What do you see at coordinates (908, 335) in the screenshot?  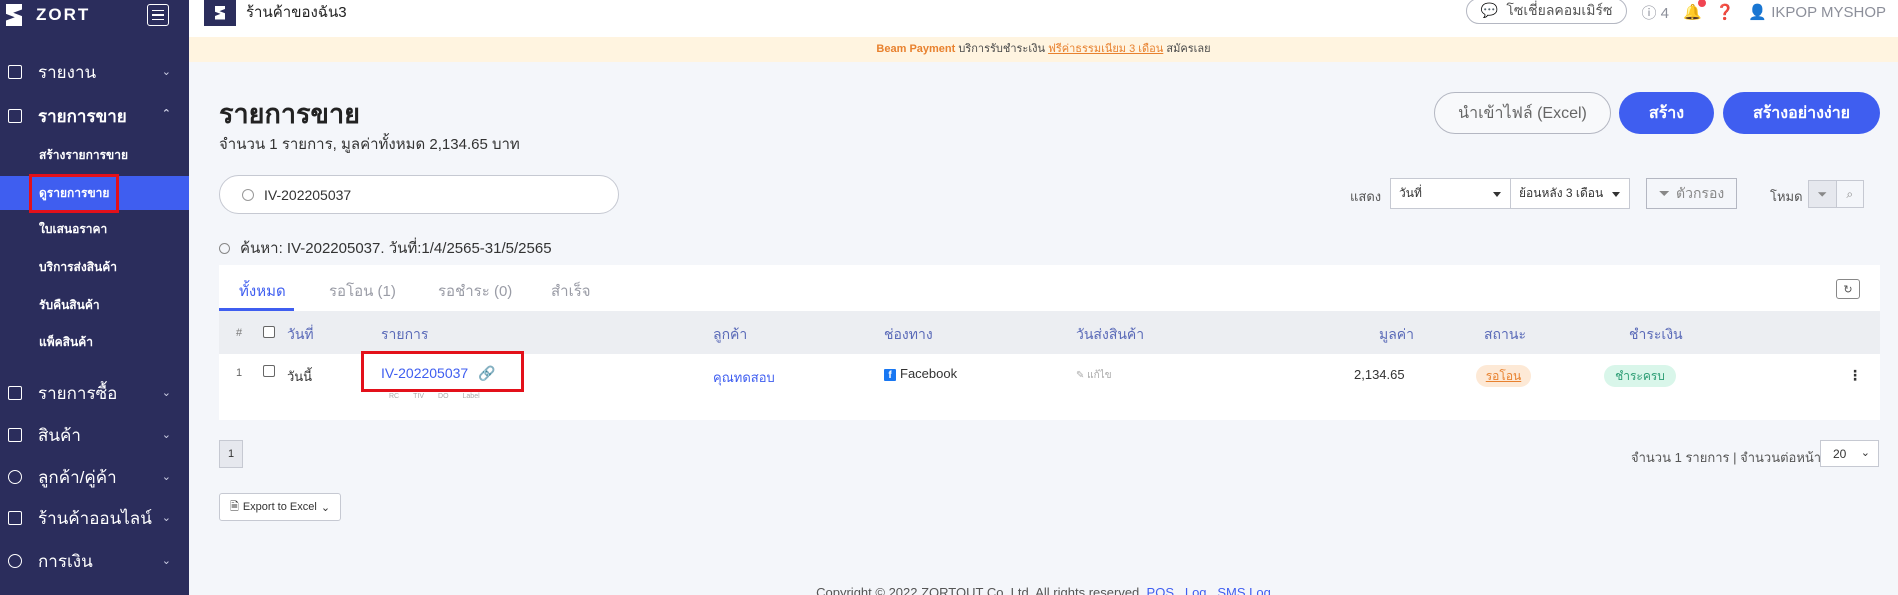 I see `header-channel: ช่องทาง` at bounding box center [908, 335].